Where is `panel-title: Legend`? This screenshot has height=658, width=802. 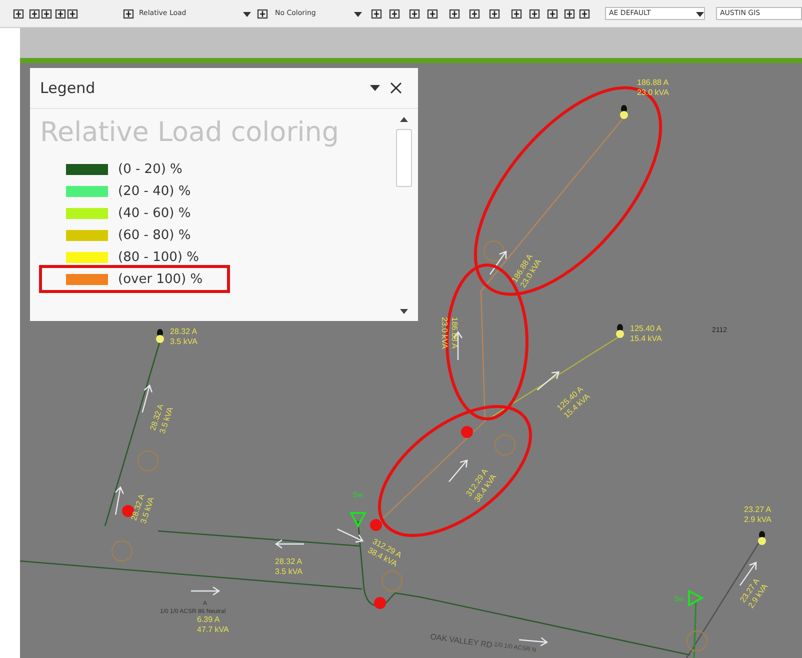
panel-title: Legend is located at coordinates (68, 88).